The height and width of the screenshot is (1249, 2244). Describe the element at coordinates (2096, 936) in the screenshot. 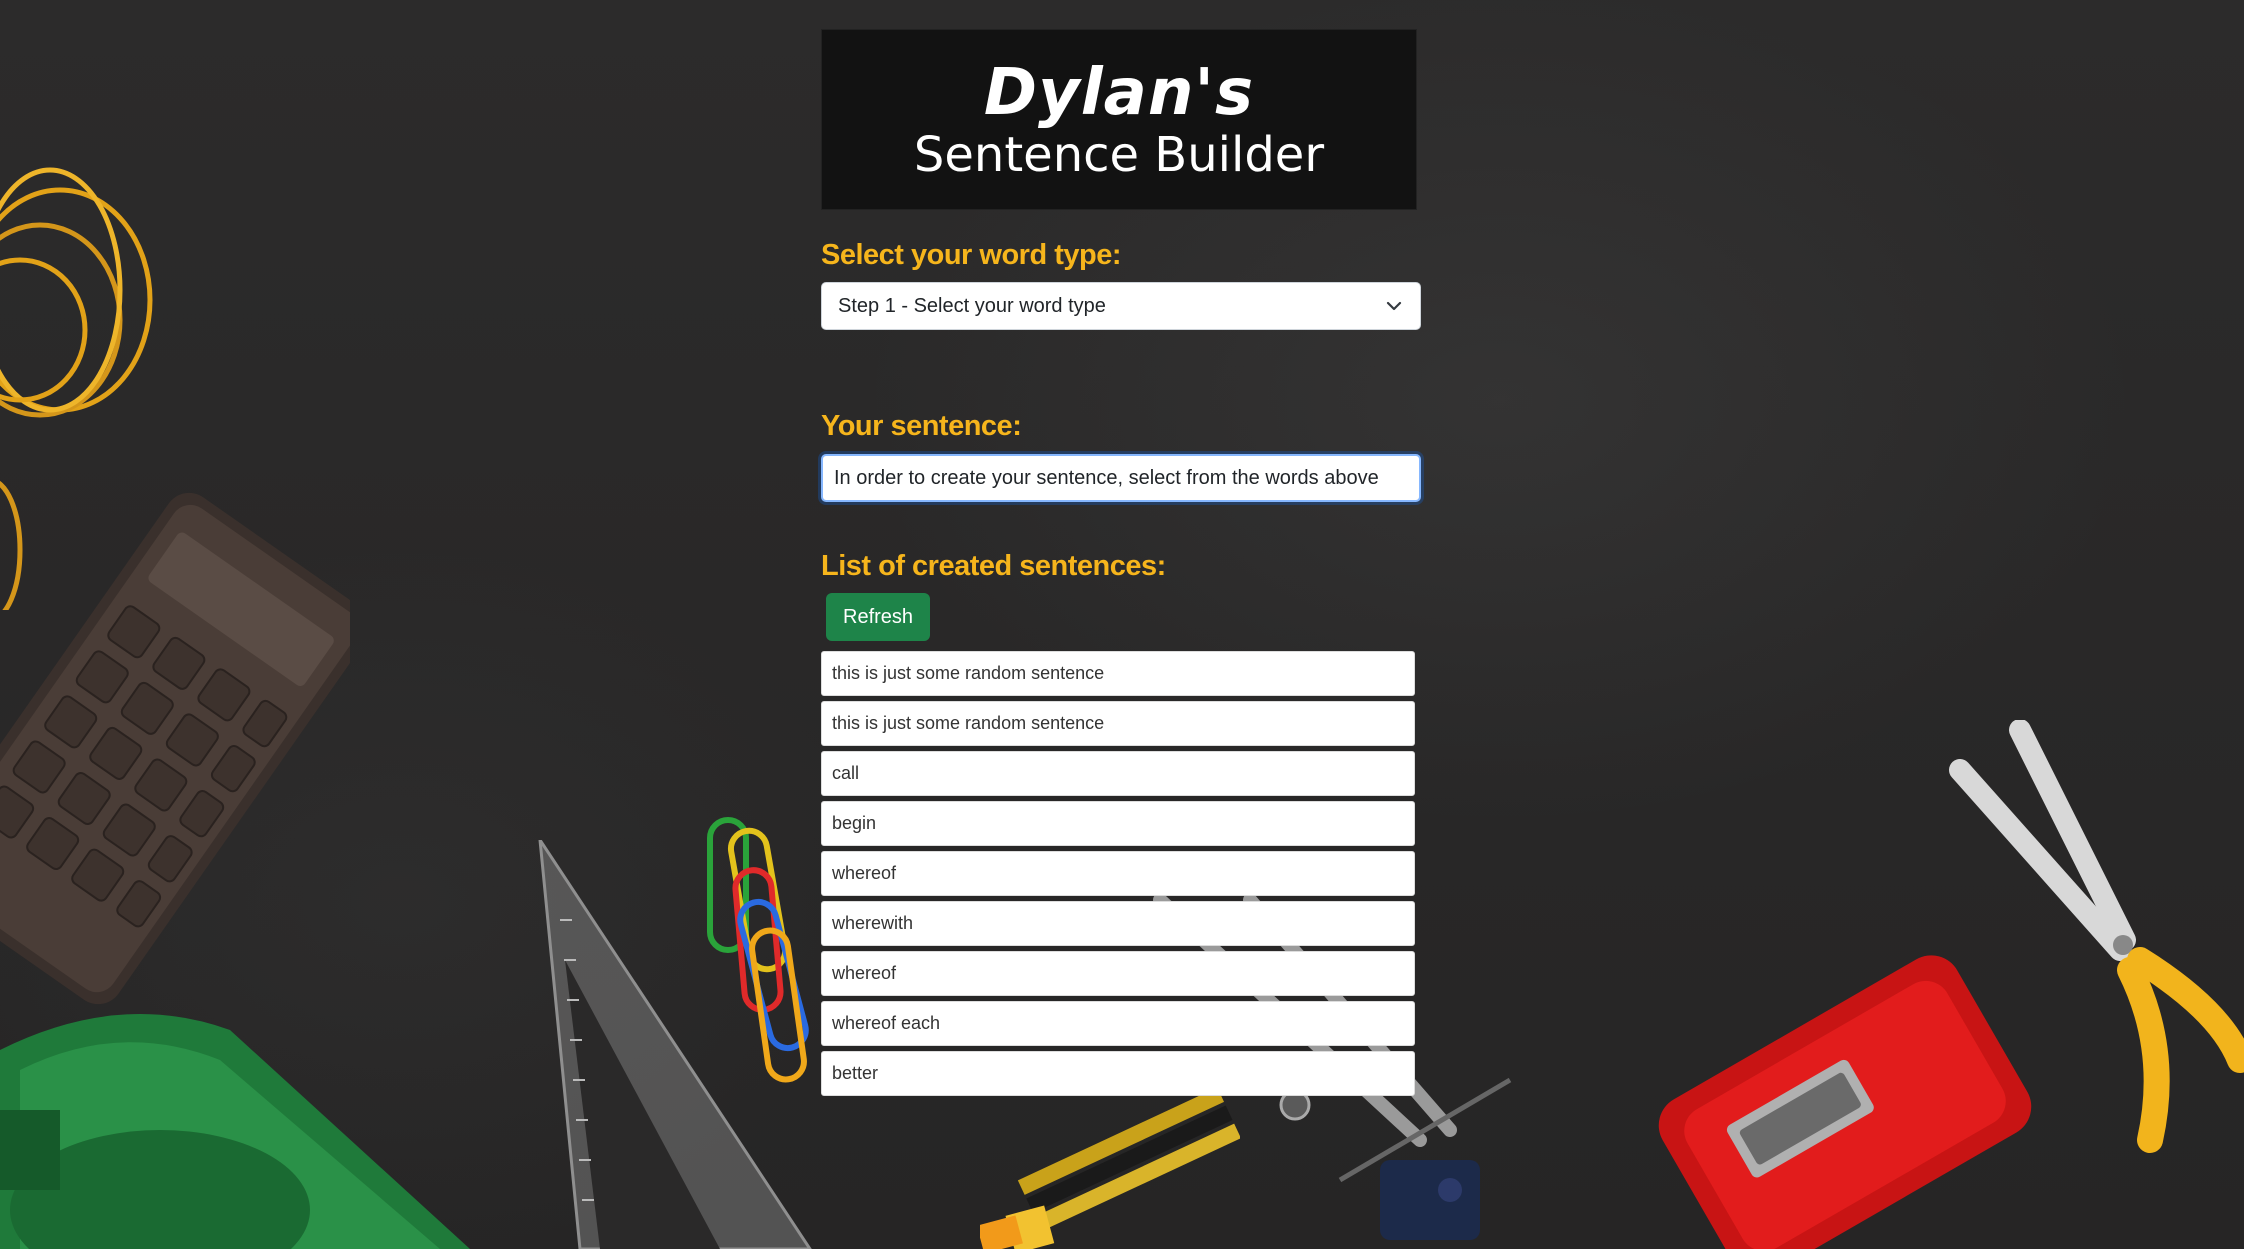

I see `scissors-illustration` at that location.